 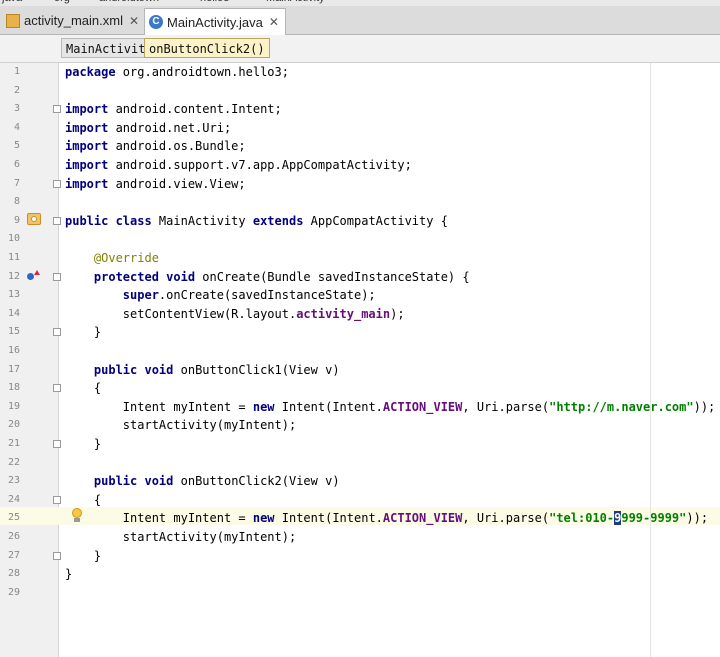 I want to click on code-token: activity_main, so click(x=343, y=313).